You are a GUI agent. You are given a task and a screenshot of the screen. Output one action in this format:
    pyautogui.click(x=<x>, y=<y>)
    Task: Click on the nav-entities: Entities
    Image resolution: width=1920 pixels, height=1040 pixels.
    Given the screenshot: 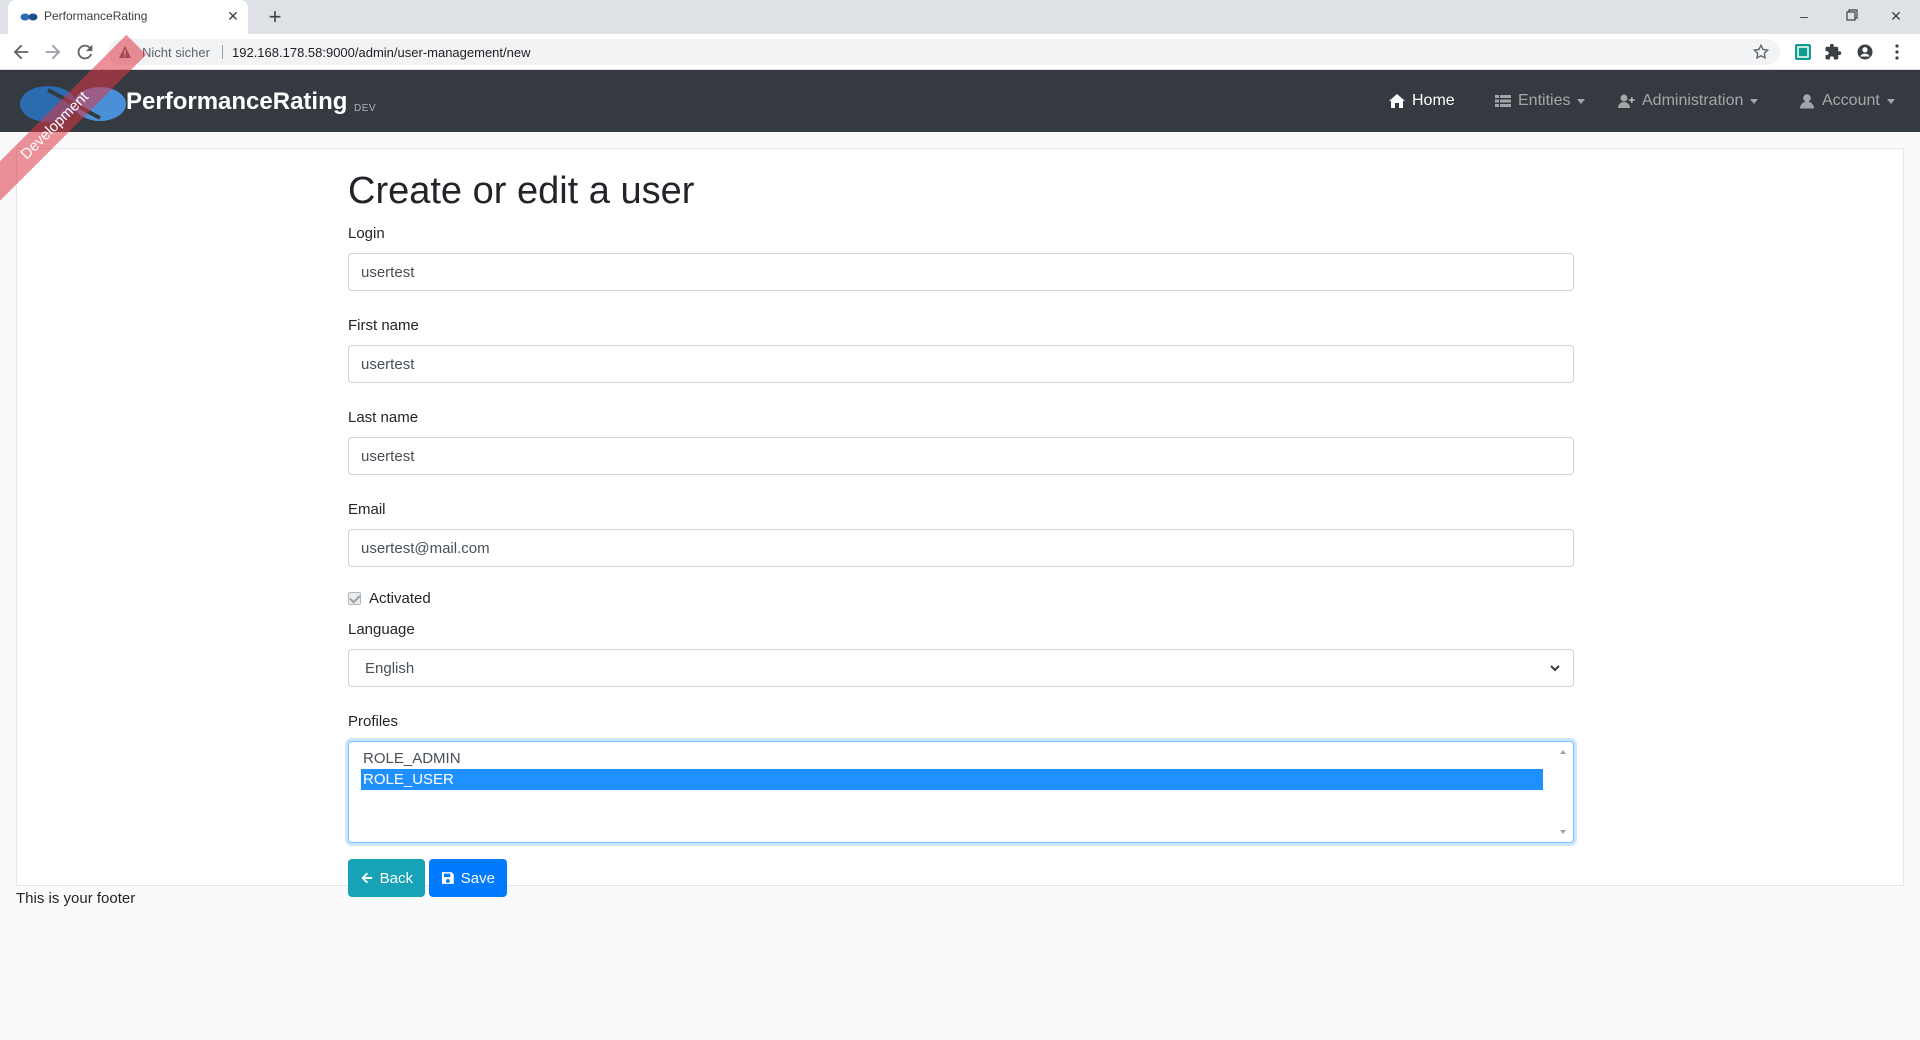 What is the action you would take?
    pyautogui.click(x=1540, y=101)
    